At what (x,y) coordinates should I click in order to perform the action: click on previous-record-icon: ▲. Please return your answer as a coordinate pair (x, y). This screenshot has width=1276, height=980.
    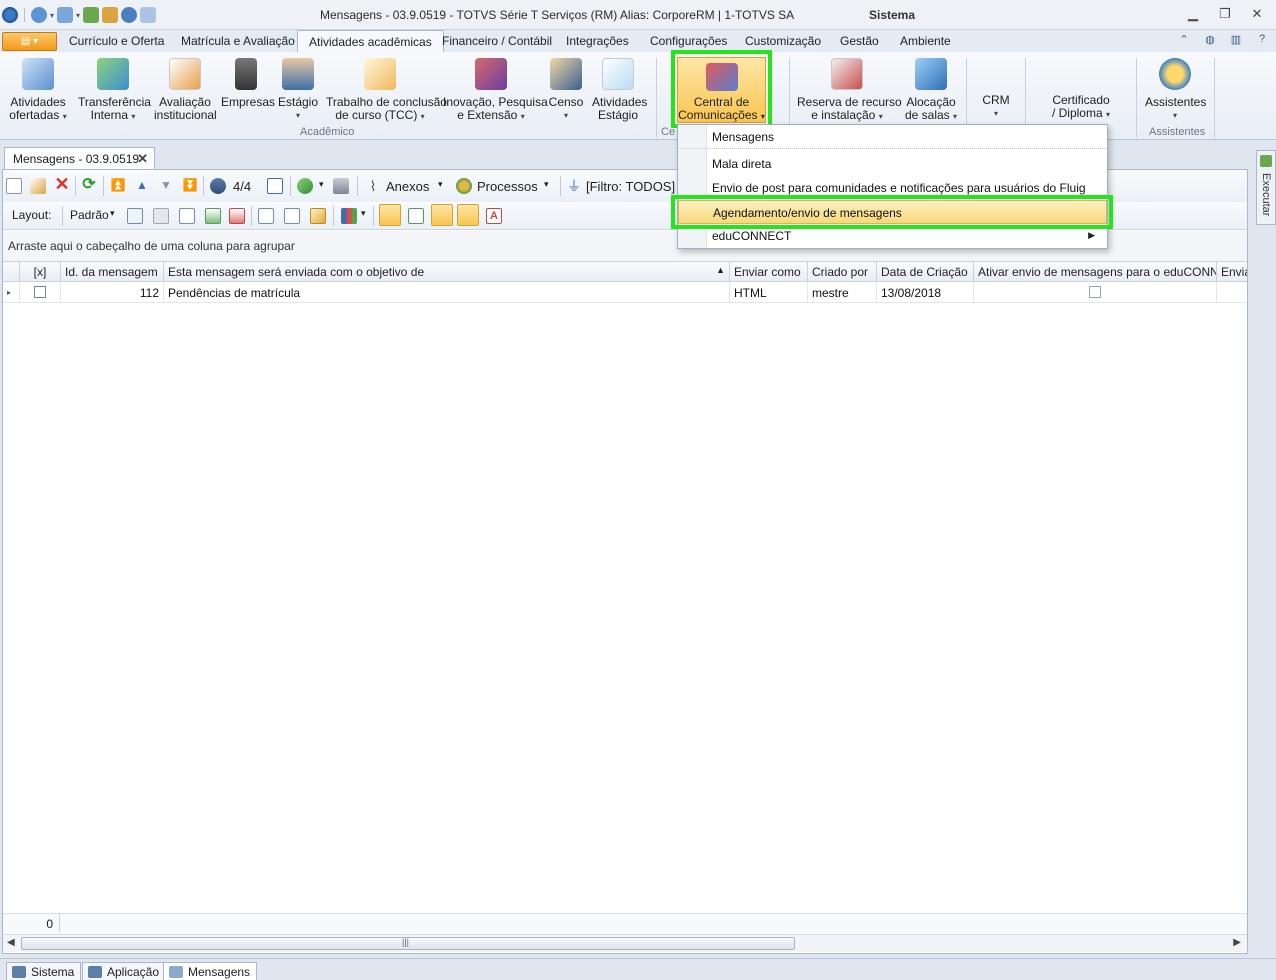
    Looking at the image, I should click on (142, 186).